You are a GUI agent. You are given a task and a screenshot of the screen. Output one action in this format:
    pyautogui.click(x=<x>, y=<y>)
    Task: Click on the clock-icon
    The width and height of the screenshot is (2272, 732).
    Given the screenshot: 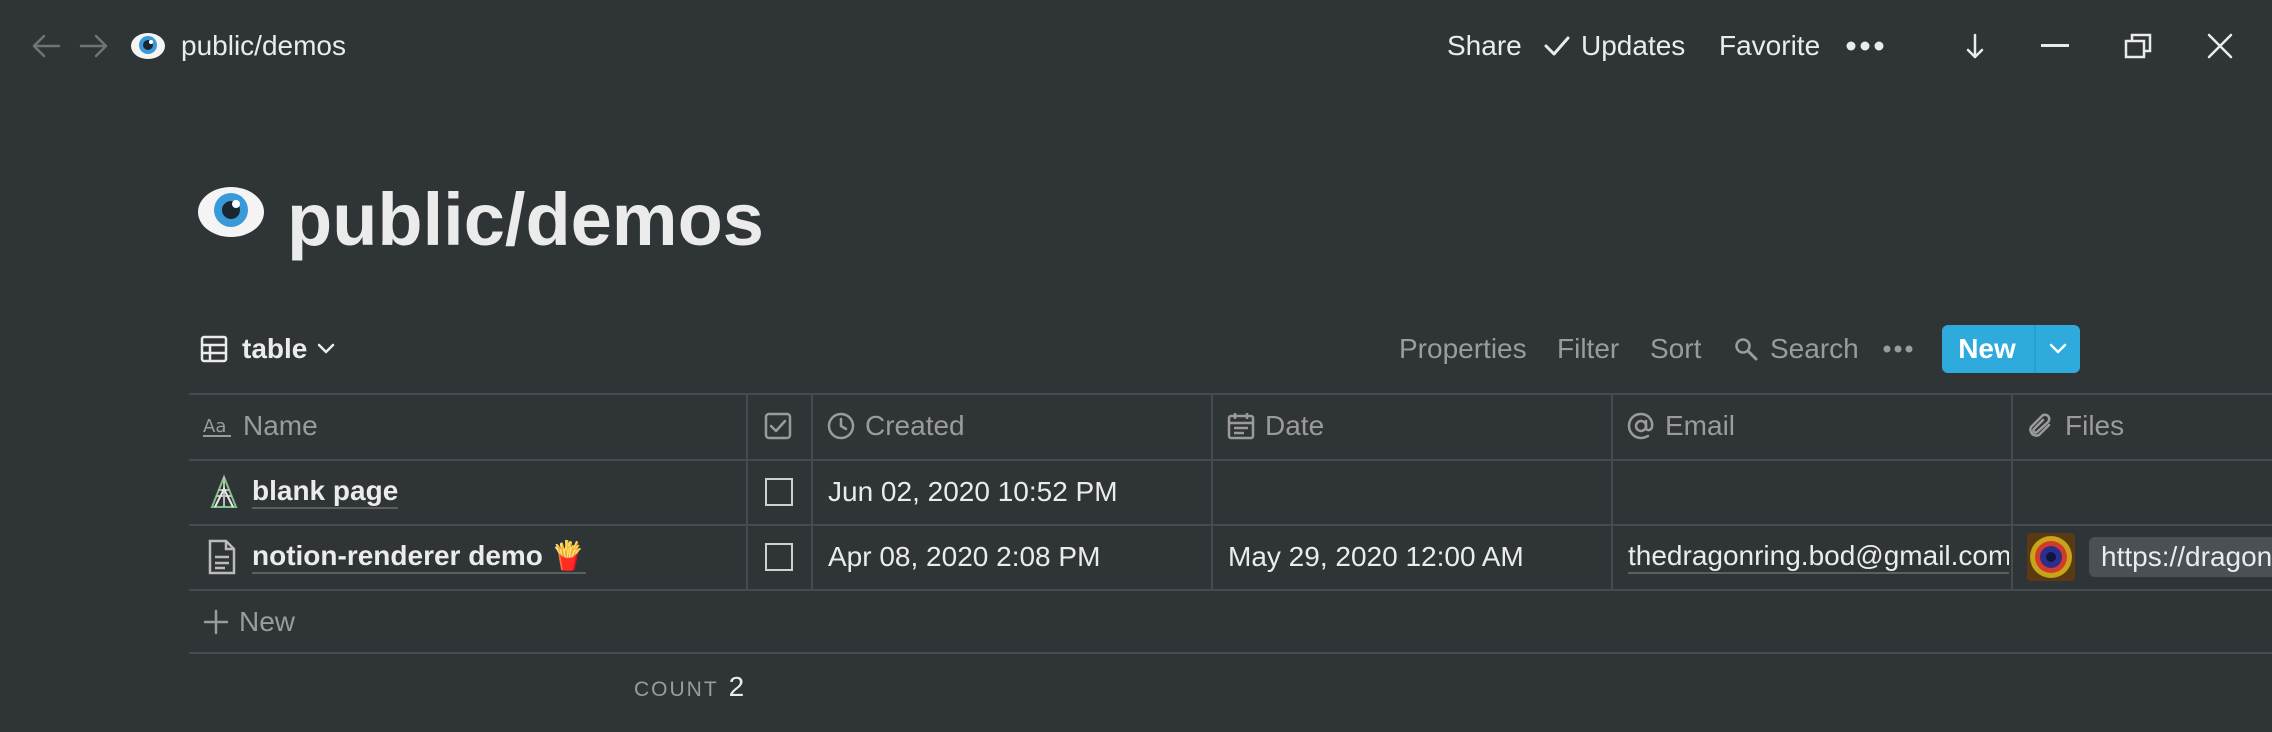 What is the action you would take?
    pyautogui.click(x=841, y=426)
    